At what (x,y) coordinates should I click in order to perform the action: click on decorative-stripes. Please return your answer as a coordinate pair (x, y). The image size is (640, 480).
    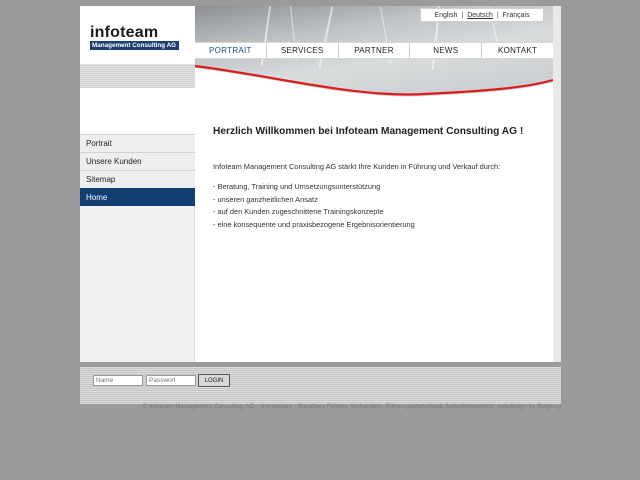
    Looking at the image, I should click on (137, 76).